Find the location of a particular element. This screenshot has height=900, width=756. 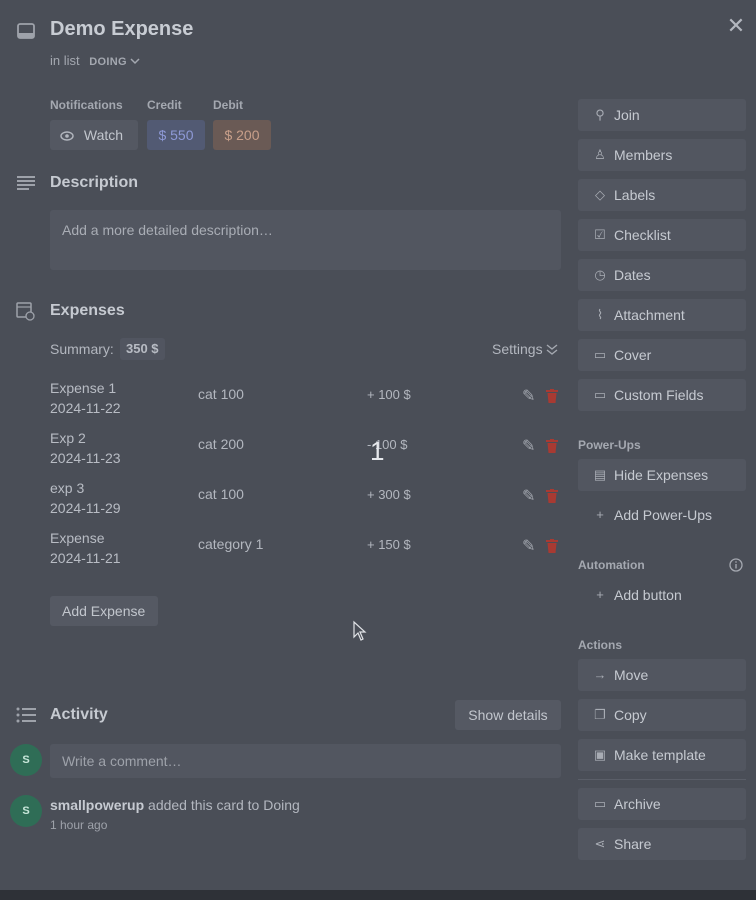

summary-value: 350 $ is located at coordinates (142, 349).